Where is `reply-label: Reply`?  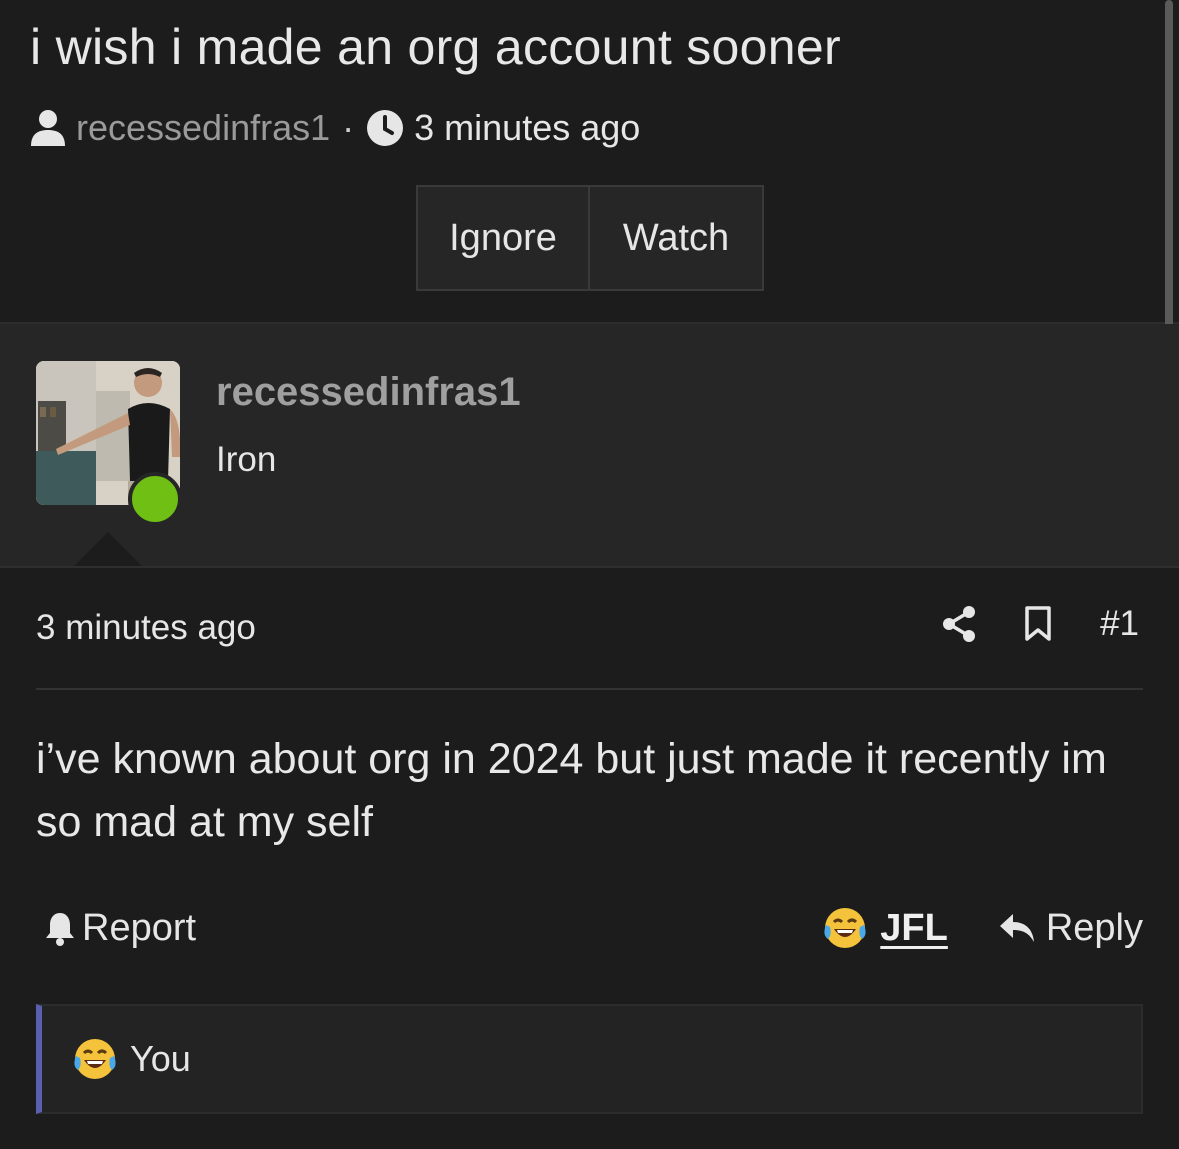
reply-label: Reply is located at coordinates (1094, 927).